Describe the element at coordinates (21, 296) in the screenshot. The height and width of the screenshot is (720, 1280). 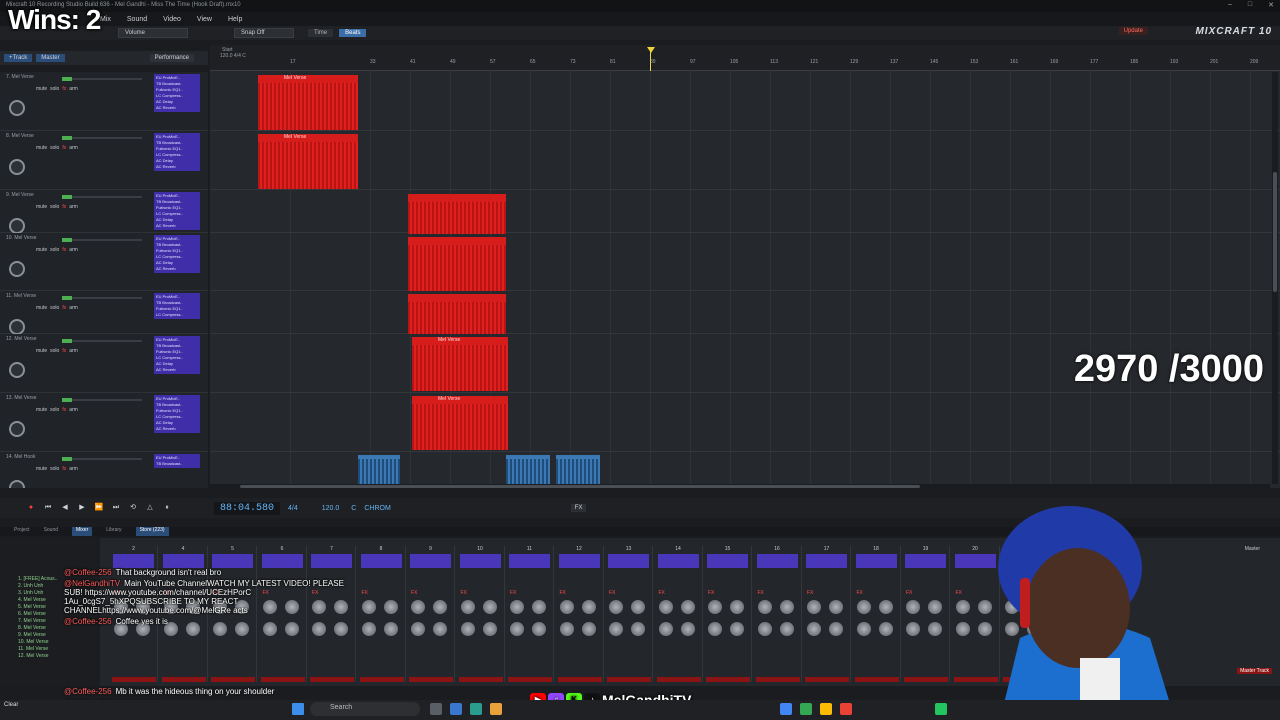
I see `track-name: 11. Mel Verse` at that location.